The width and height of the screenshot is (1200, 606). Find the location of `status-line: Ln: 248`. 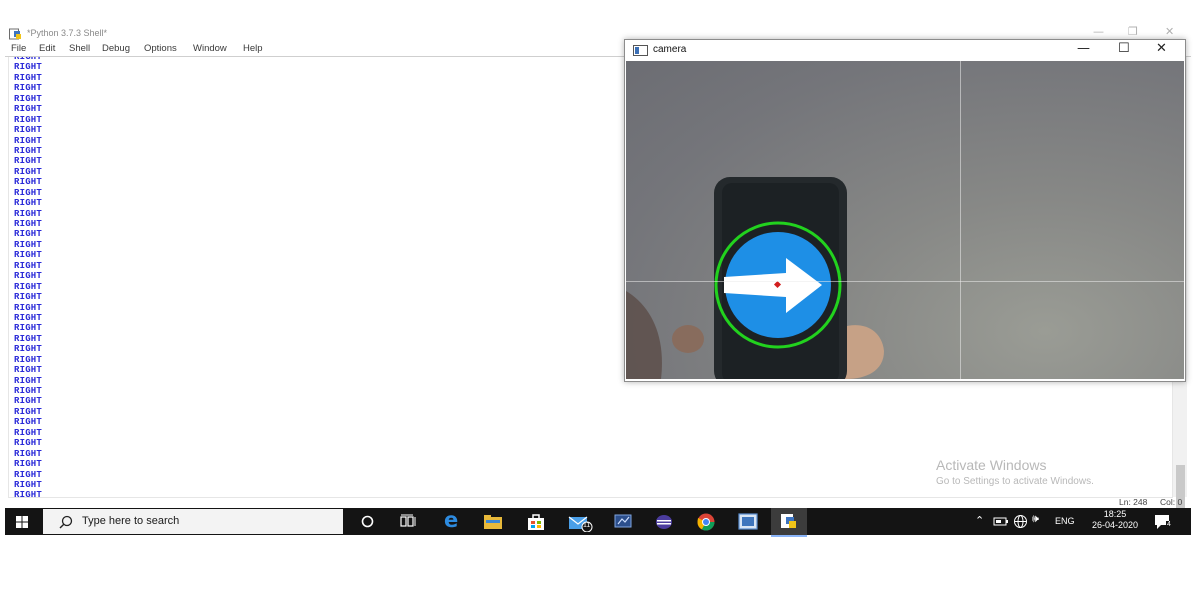

status-line: Ln: 248 is located at coordinates (1133, 502).